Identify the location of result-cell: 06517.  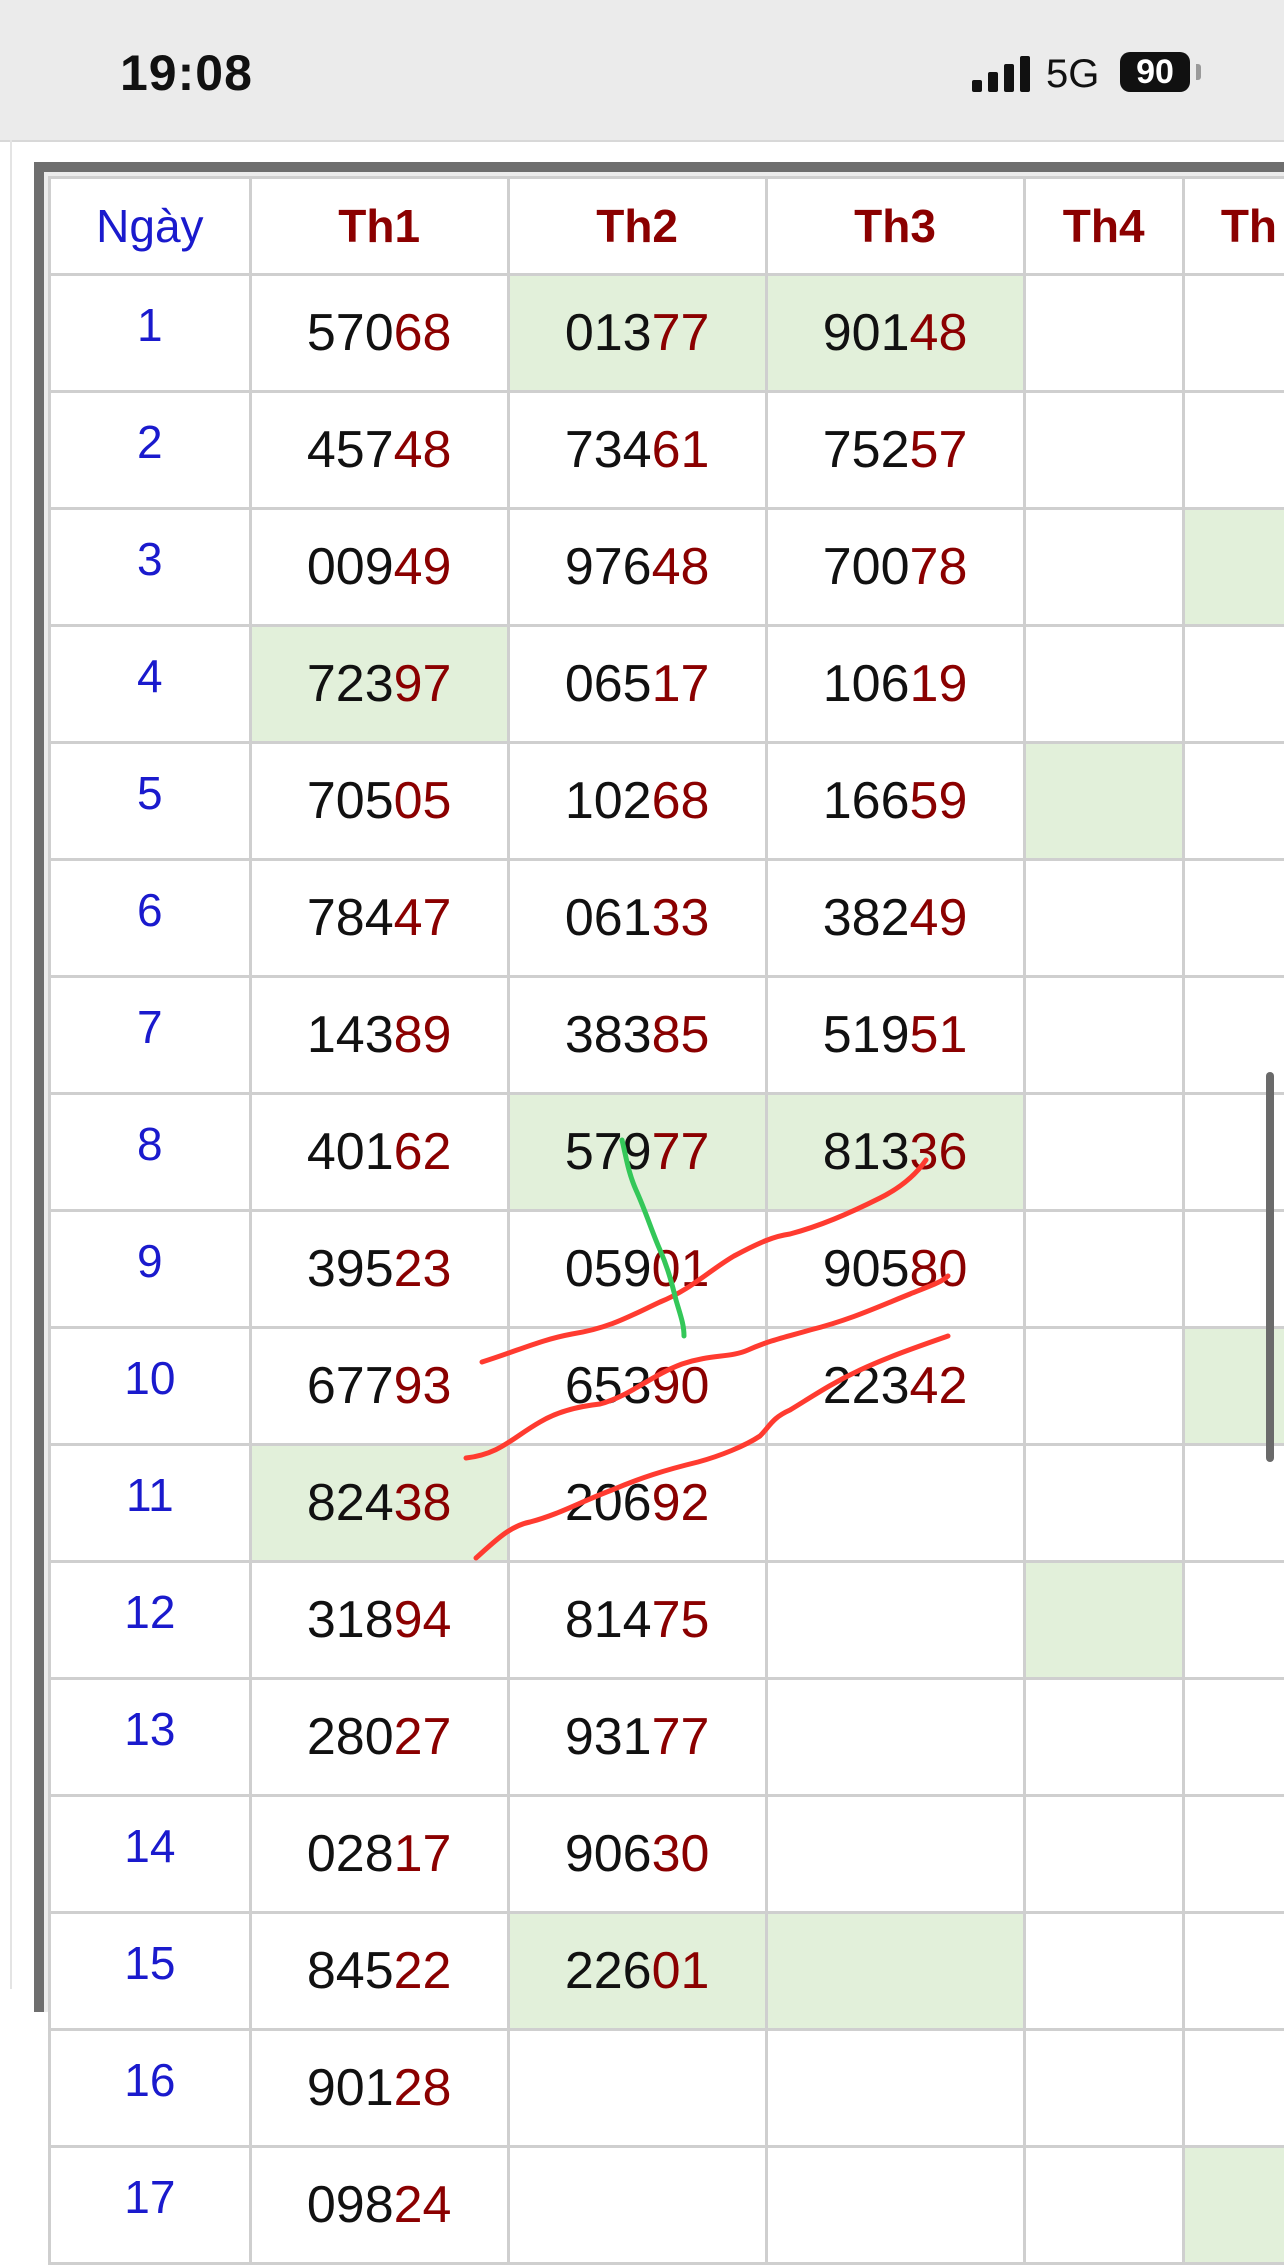
(637, 684).